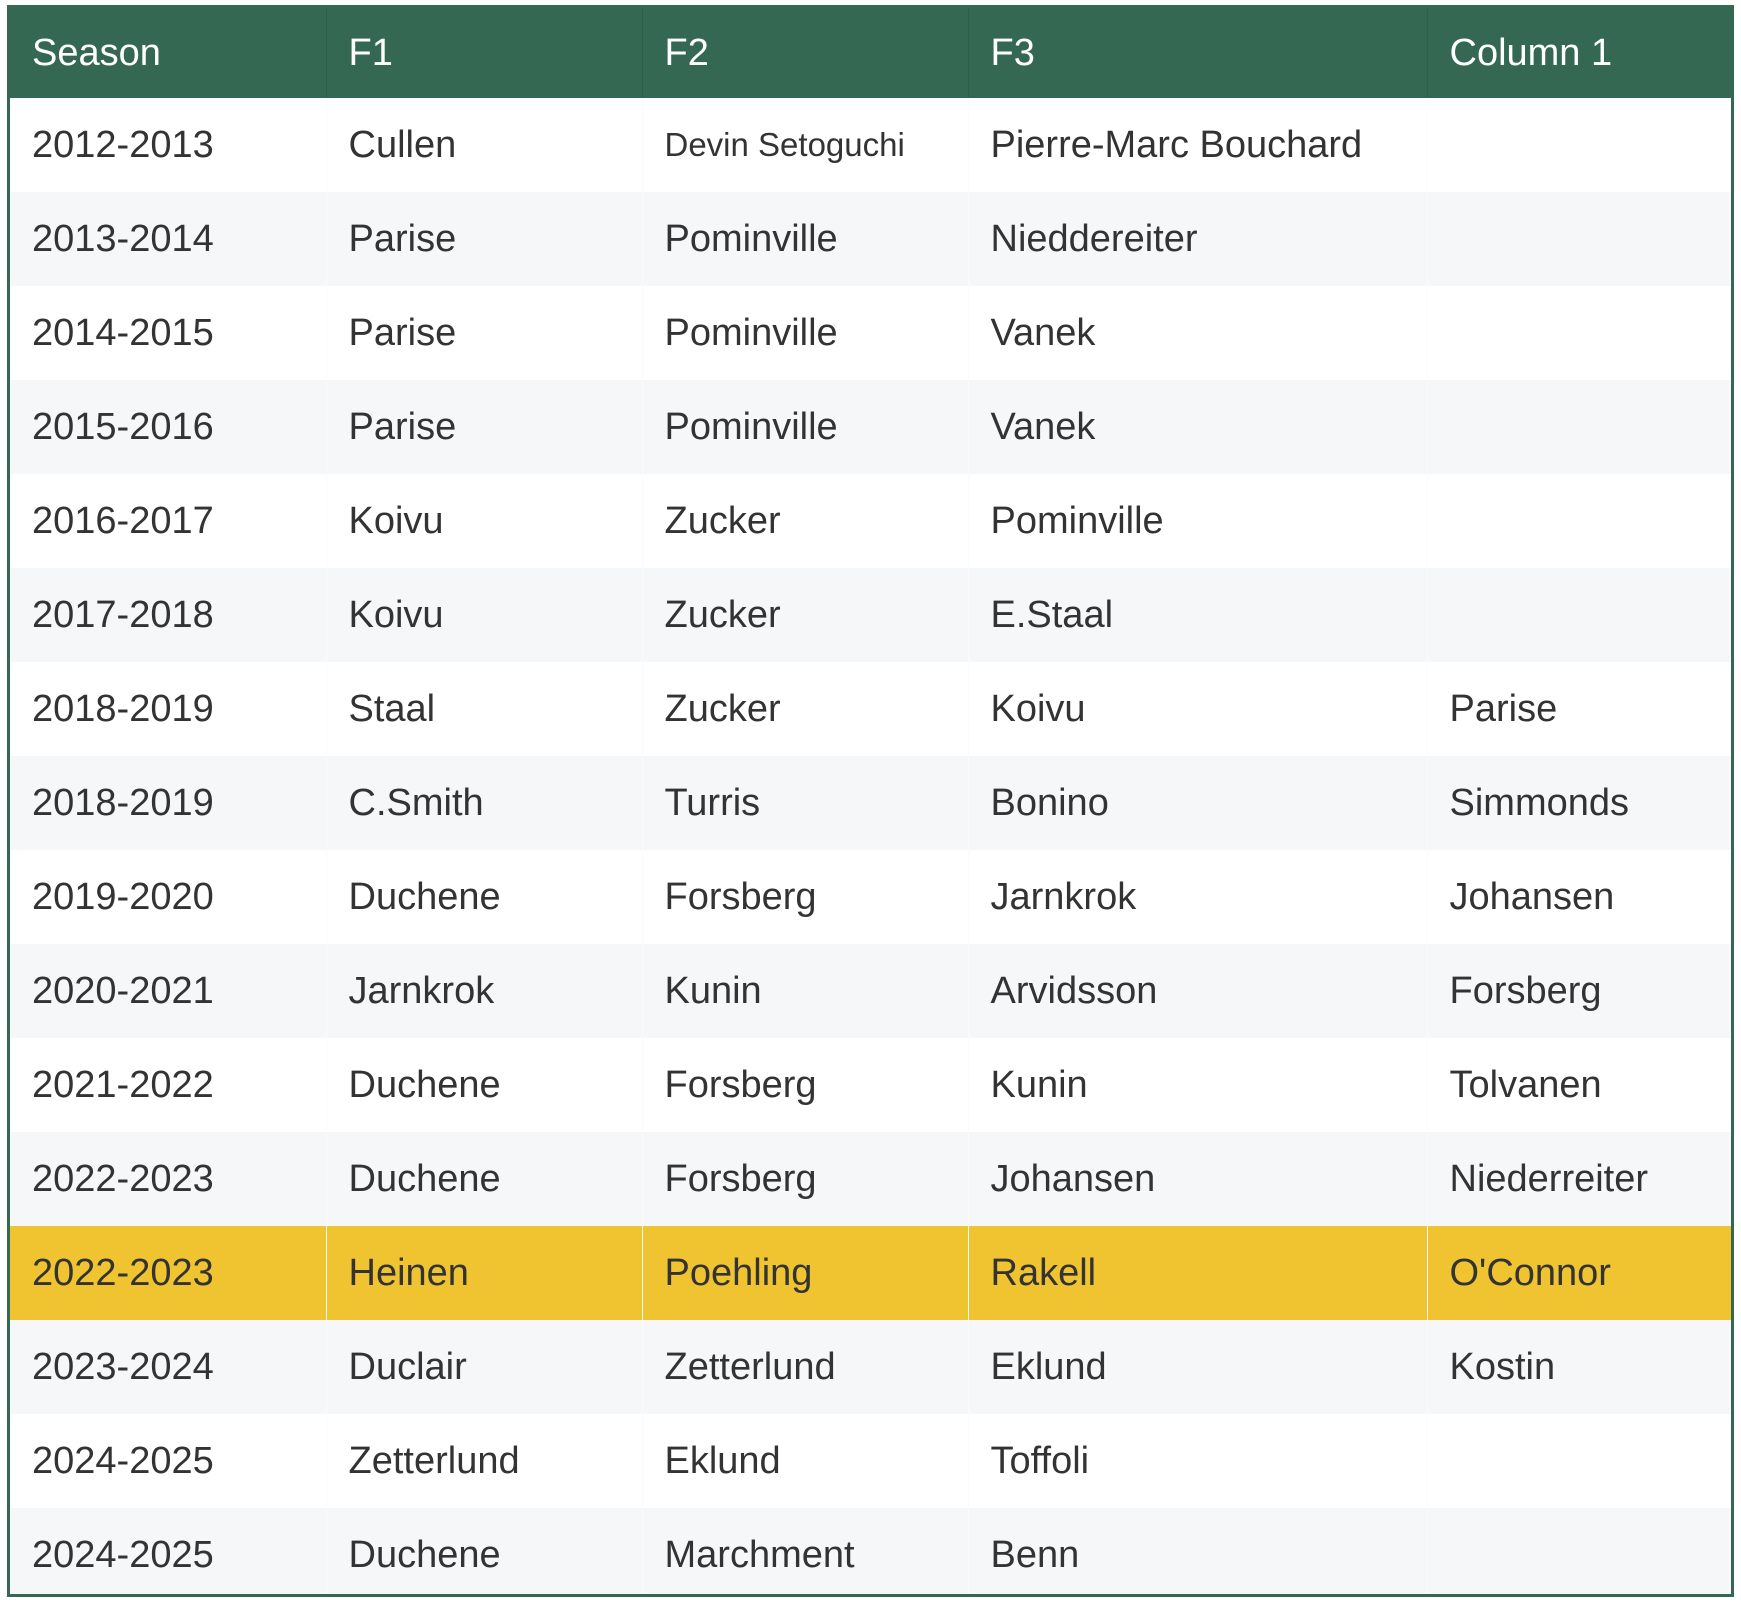 The width and height of the screenshot is (1741, 1603). What do you see at coordinates (484, 1367) in the screenshot?
I see `f1-cell: Duclair` at bounding box center [484, 1367].